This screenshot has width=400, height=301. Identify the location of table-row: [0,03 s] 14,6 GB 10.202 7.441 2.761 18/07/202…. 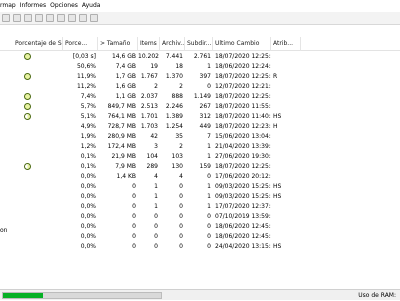
(200, 57).